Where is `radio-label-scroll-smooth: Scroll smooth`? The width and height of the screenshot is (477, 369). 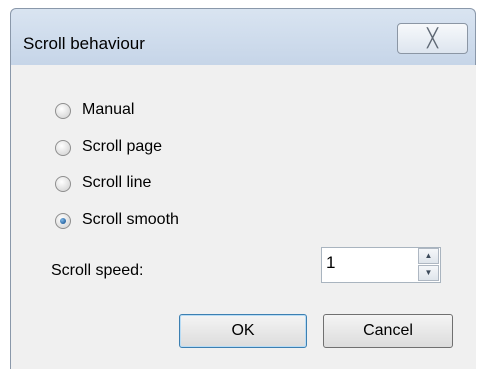 radio-label-scroll-smooth: Scroll smooth is located at coordinates (130, 220).